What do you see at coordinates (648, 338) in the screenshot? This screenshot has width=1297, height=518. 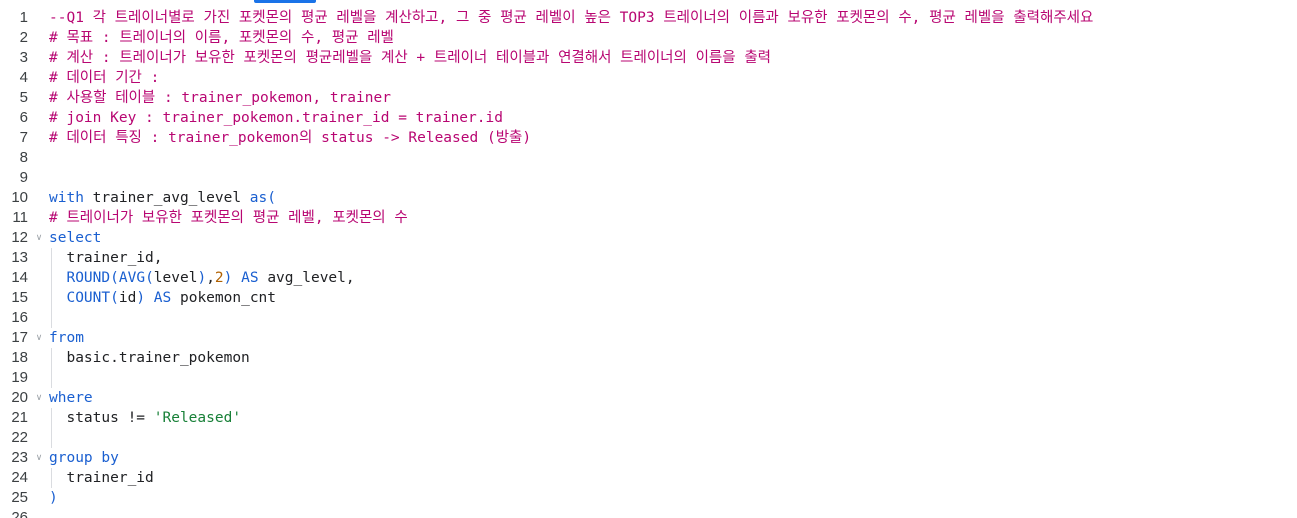 I see `code-line: 17 ∨ from` at bounding box center [648, 338].